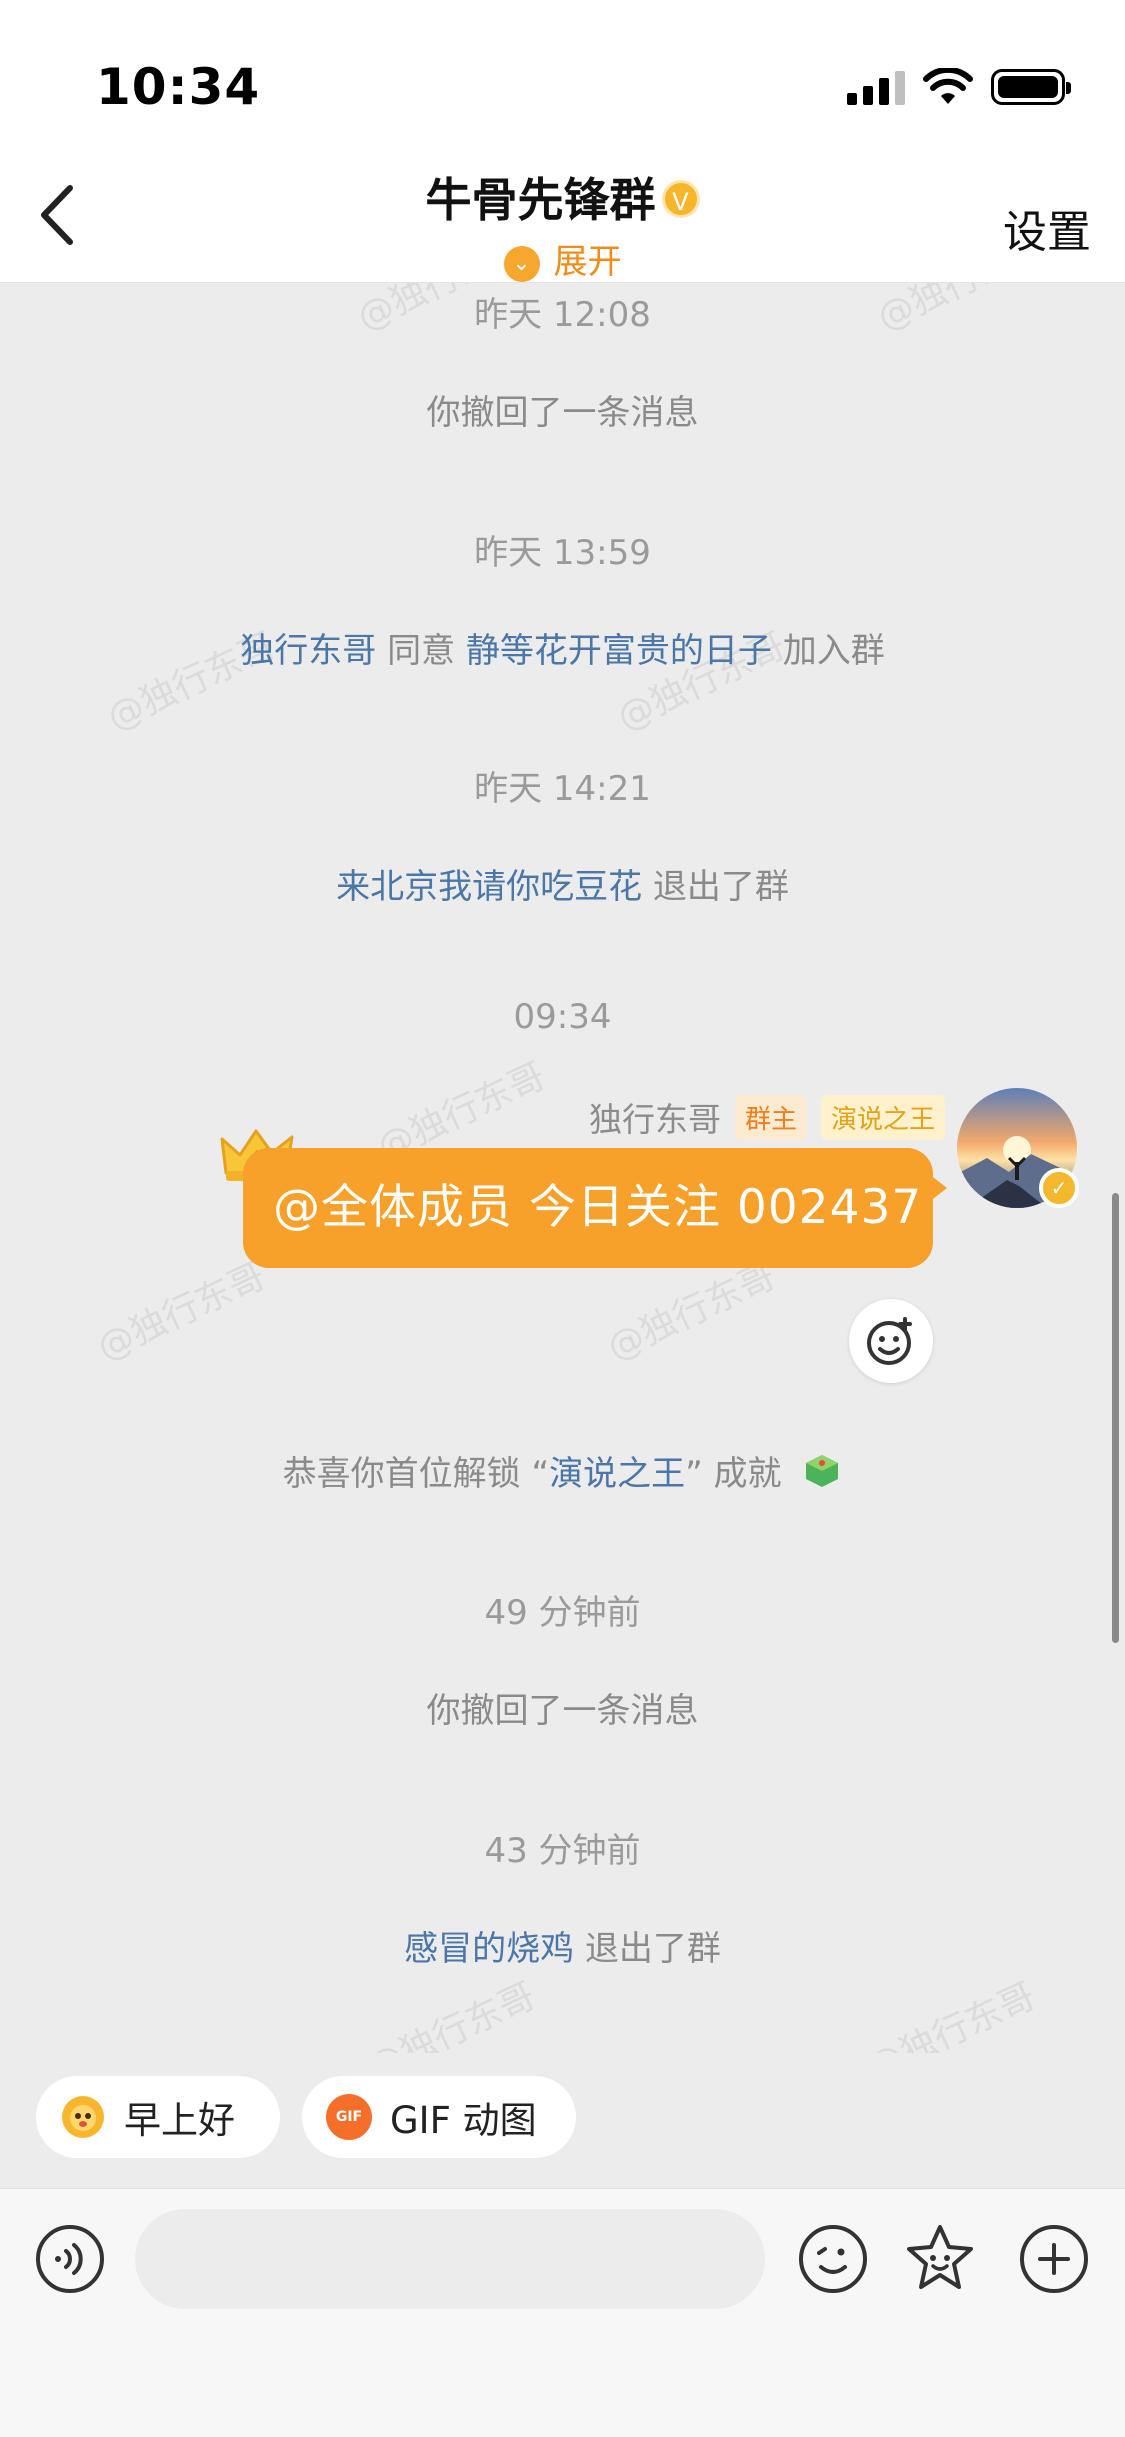 The width and height of the screenshot is (1125, 2437). What do you see at coordinates (540, 200) in the screenshot?
I see `group-name: 牛骨先锋群` at bounding box center [540, 200].